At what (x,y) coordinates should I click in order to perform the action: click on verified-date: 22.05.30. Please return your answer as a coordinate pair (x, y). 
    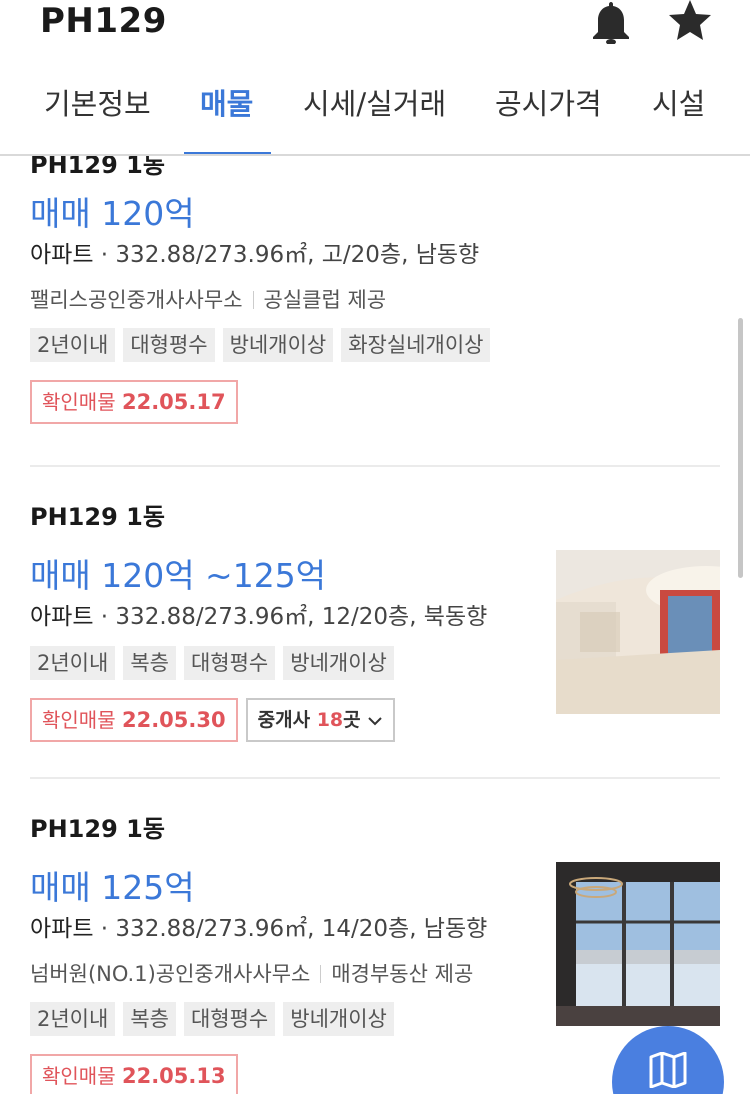
    Looking at the image, I should click on (173, 720).